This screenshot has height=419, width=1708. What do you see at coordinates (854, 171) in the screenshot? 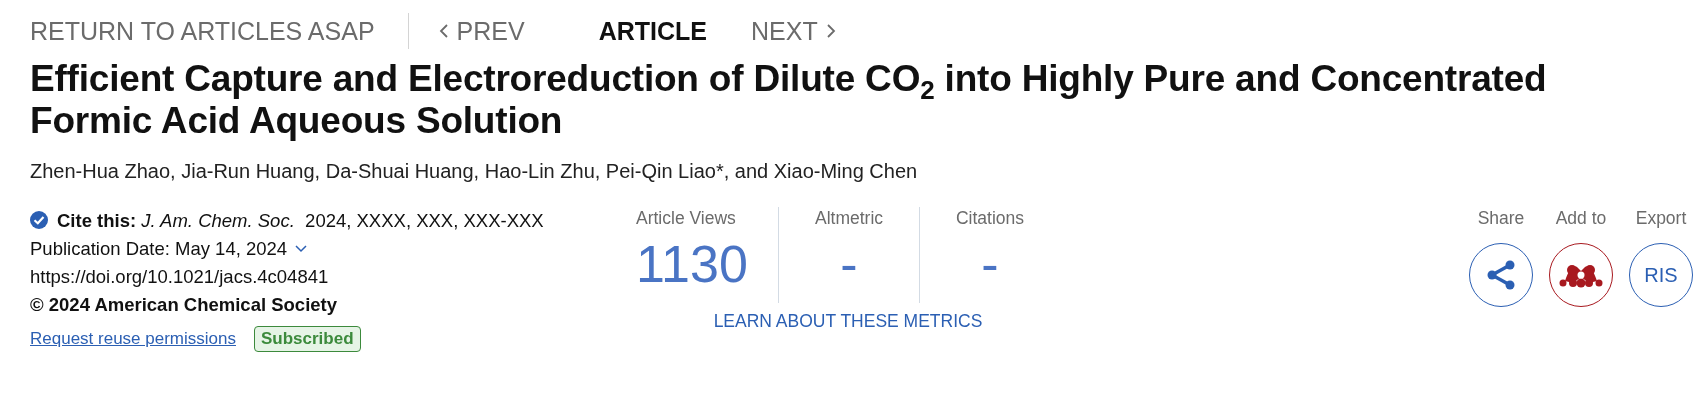
I see `author-list: Zhen-Hua Zhao, Jia-Run Huang, Da-Shuai Huang, Hao-Lin Zhu, Pei-Qin Liao*, and Xiao-Ming Chen` at bounding box center [854, 171].